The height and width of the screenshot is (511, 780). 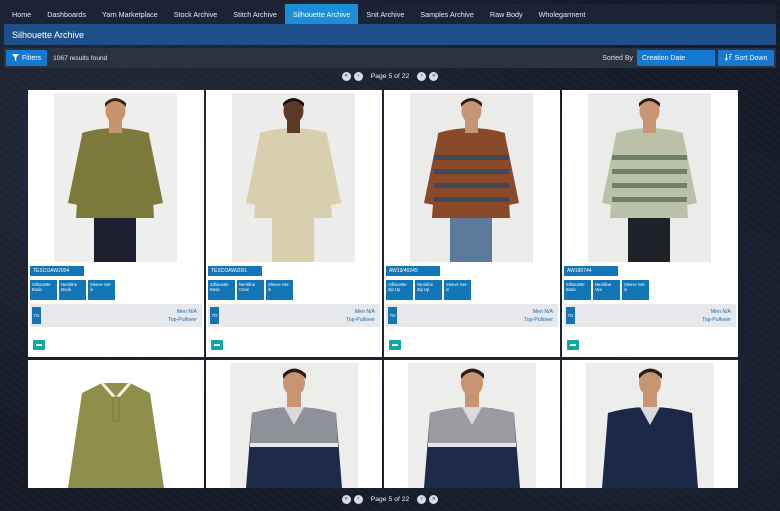 I want to click on page-title-bar: Silhouette Archive, so click(x=390, y=34).